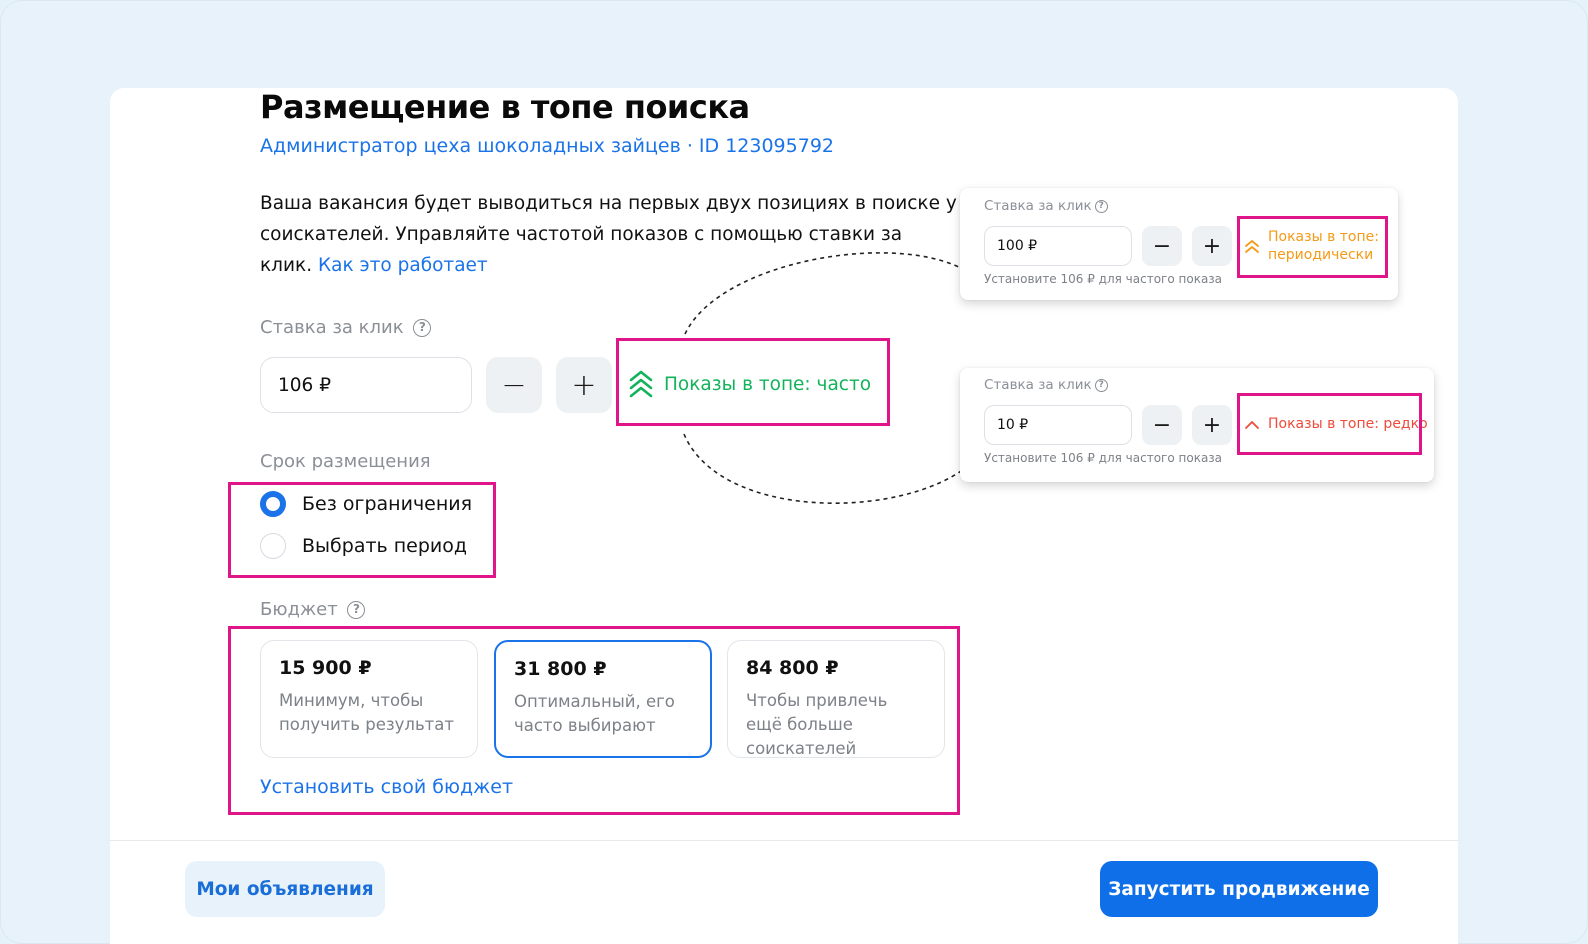 The height and width of the screenshot is (944, 1588). What do you see at coordinates (1329, 424) in the screenshot?
I see `highlight-example-rare` at bounding box center [1329, 424].